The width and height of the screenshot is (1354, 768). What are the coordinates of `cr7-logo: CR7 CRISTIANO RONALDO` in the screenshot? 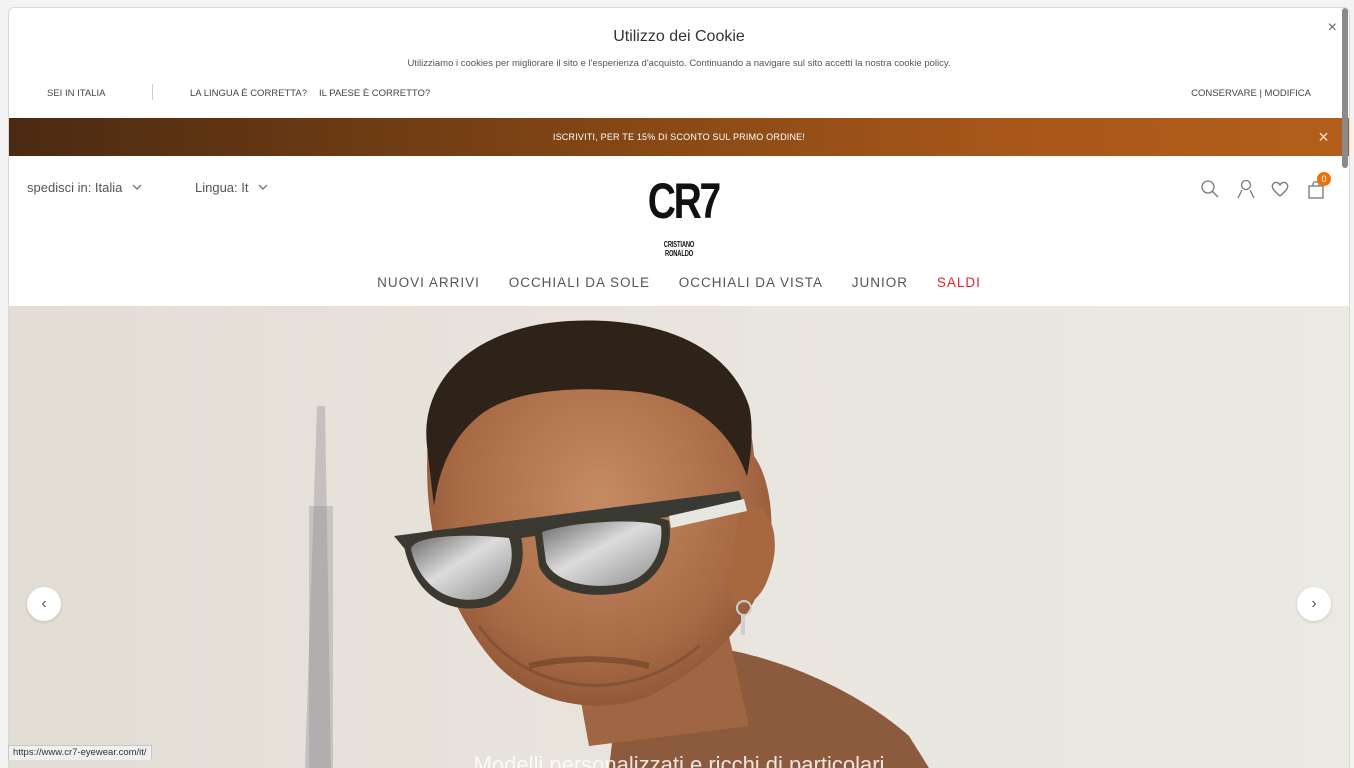 It's located at (680, 215).